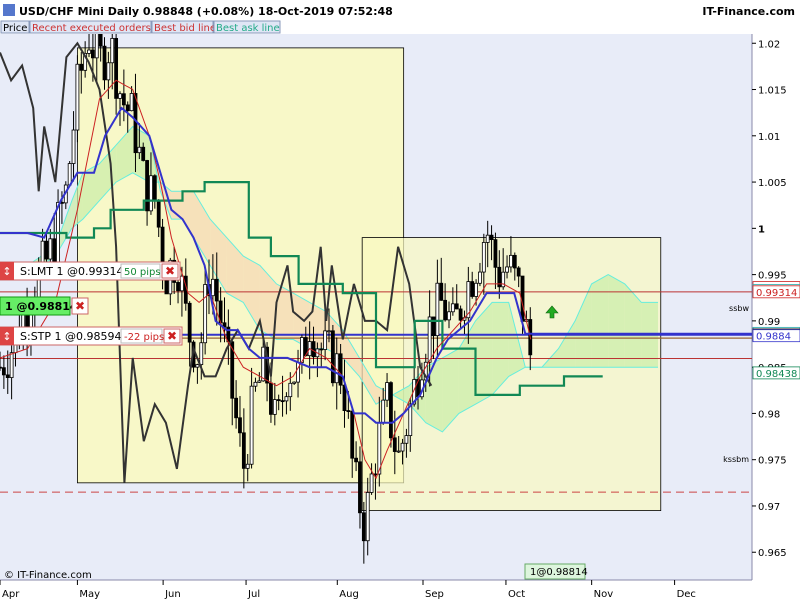 This screenshot has width=800, height=600. Describe the element at coordinates (776, 374) in the screenshot. I see `price-badge-label: 0.98438` at that location.